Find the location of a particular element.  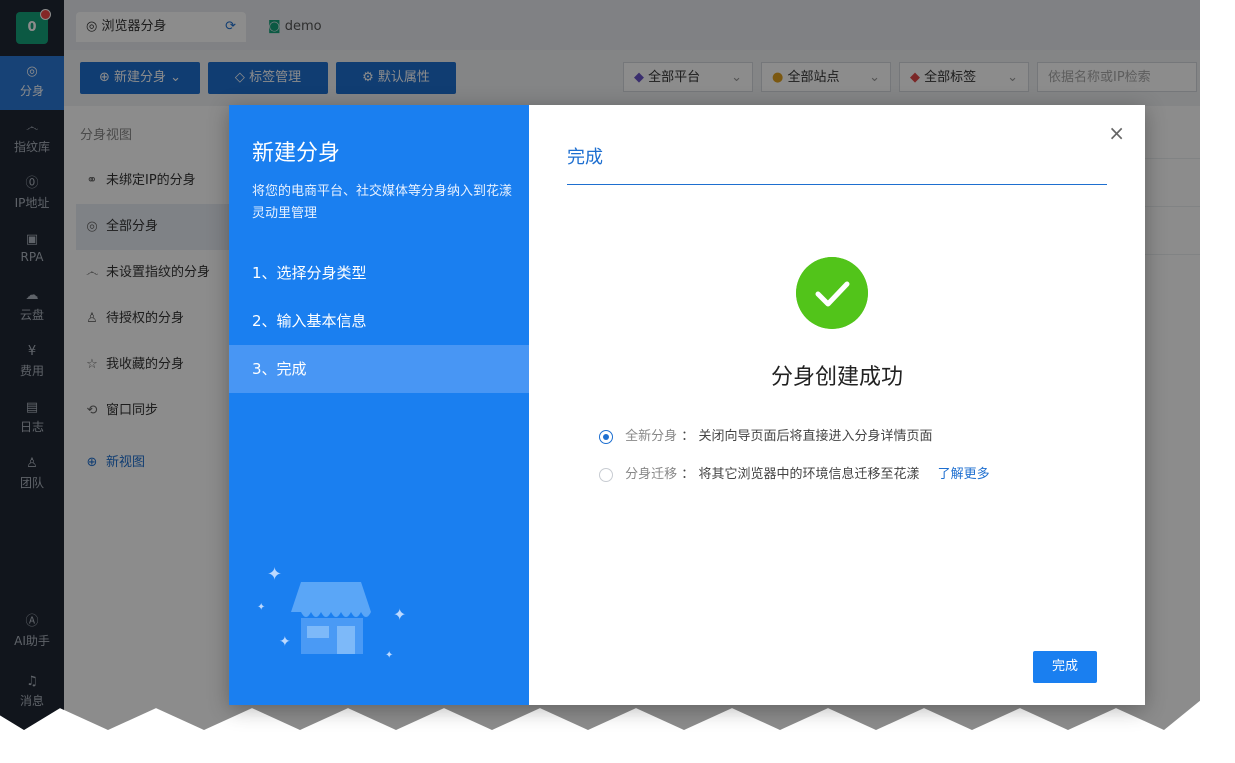

shop-illustration-icon: ✦ ✦ ✦ ✦ ✦ is located at coordinates (331, 612).